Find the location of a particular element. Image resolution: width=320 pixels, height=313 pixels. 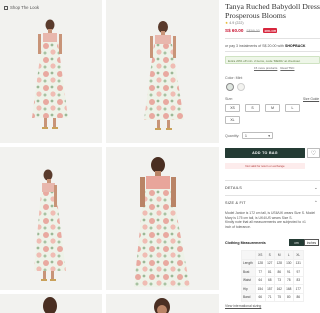

quantity-value: 1 is located at coordinates (246, 135).